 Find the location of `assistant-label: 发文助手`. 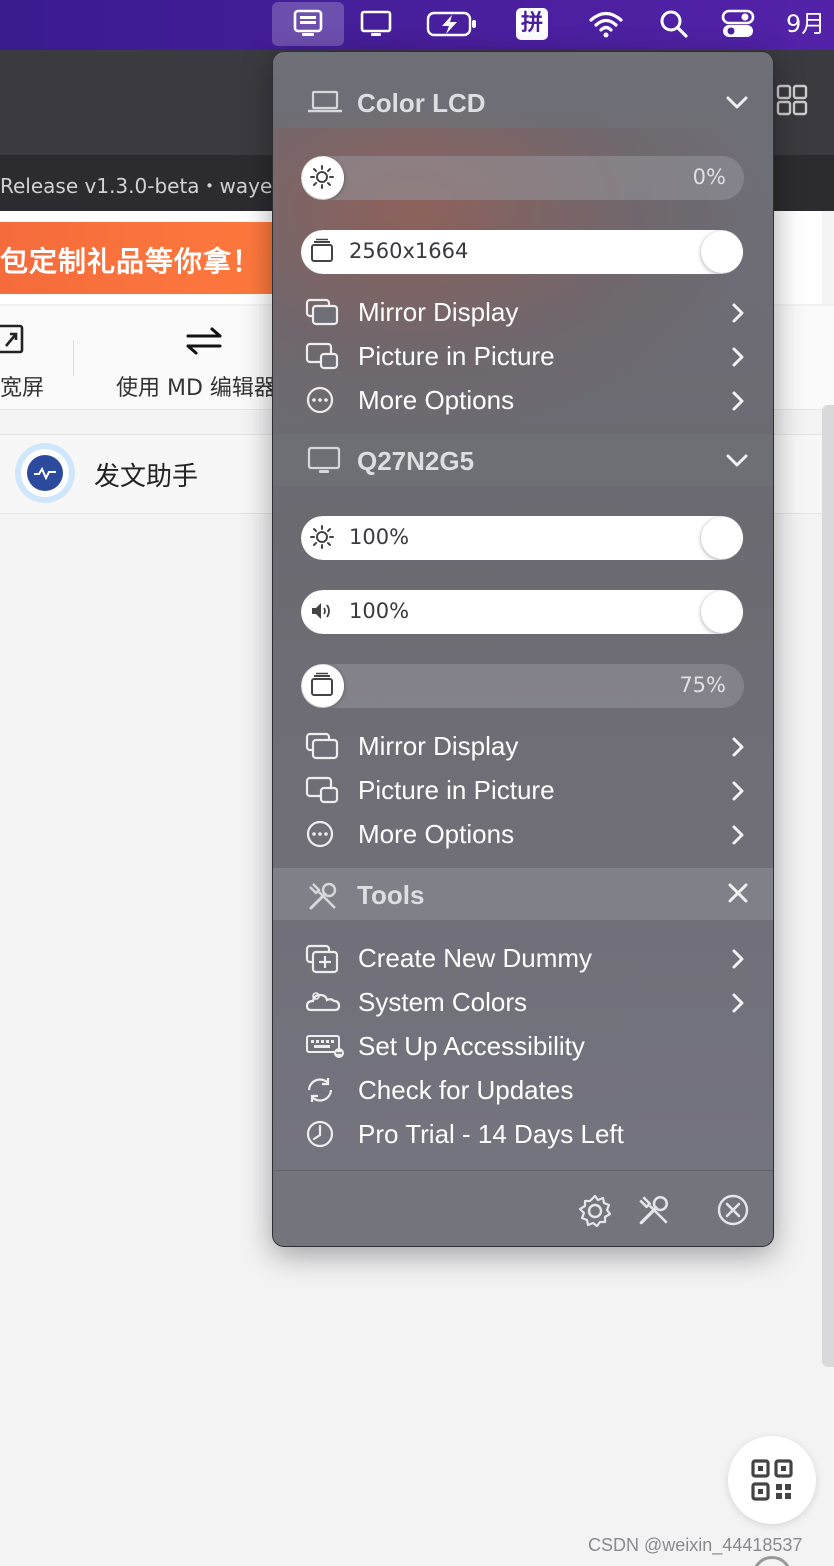

assistant-label: 发文助手 is located at coordinates (146, 477).